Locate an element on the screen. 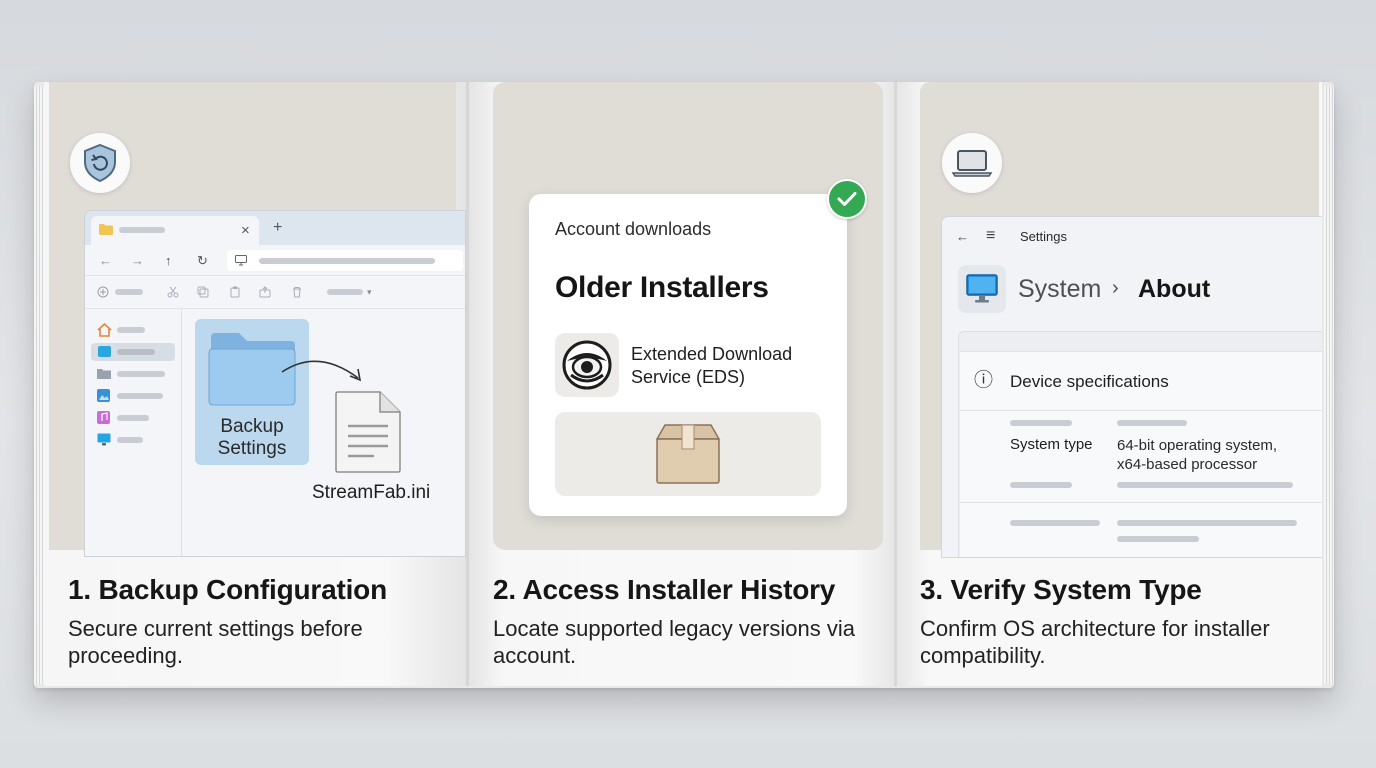 This screenshot has height=768, width=1376. settings-title-bar: ← ≡ Settings is located at coordinates (1132, 237).